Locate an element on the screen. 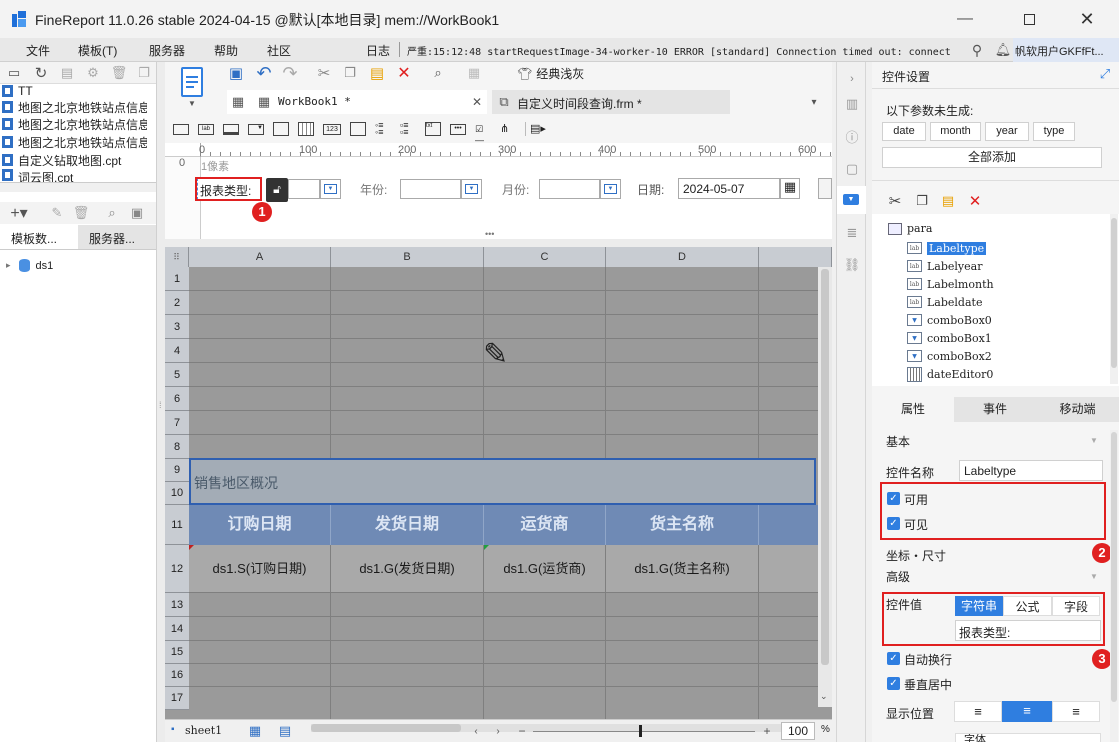 This screenshot has height=742, width=1119. widget-name-input: Labeltype is located at coordinates (1031, 470).